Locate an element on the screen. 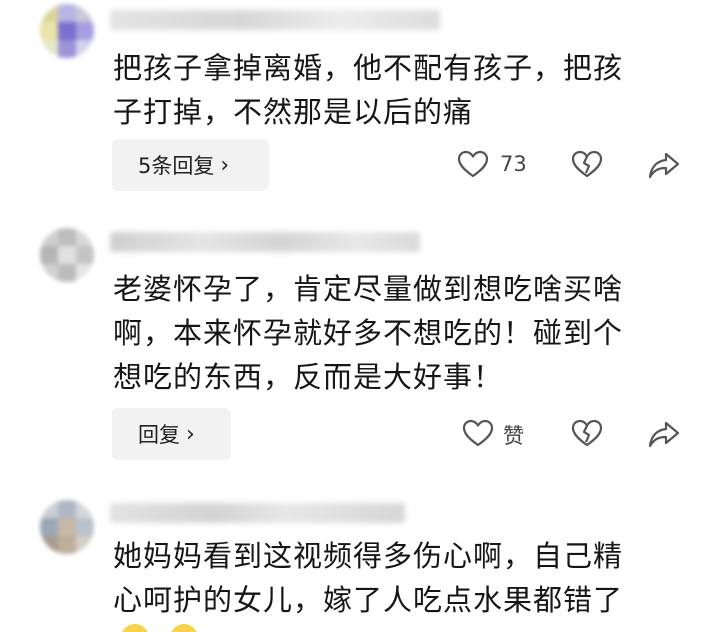 The height and width of the screenshot is (632, 719). view-replies-button: 5条回复 › is located at coordinates (190, 165).